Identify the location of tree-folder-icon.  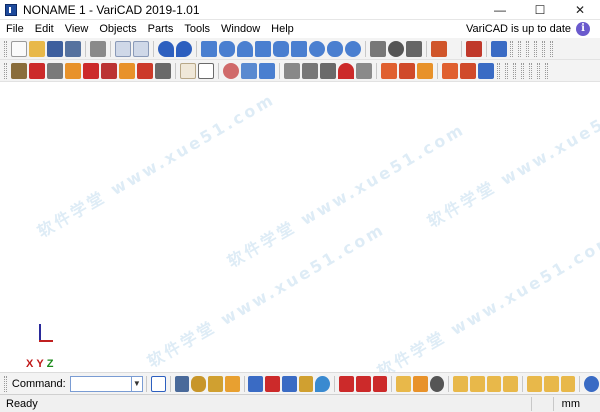
(306, 383).